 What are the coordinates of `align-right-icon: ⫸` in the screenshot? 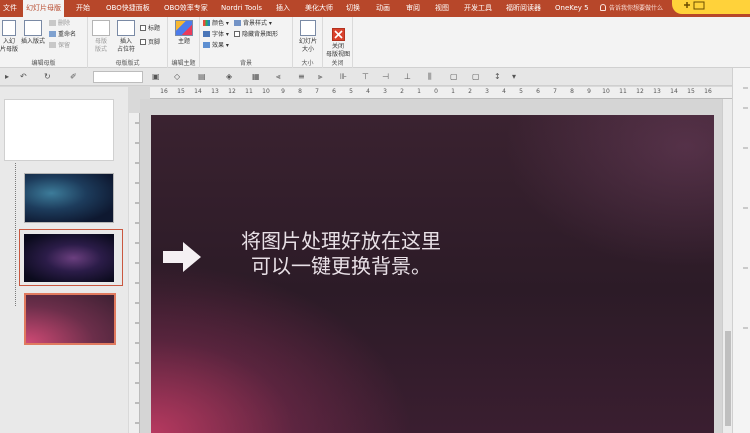 It's located at (320, 77).